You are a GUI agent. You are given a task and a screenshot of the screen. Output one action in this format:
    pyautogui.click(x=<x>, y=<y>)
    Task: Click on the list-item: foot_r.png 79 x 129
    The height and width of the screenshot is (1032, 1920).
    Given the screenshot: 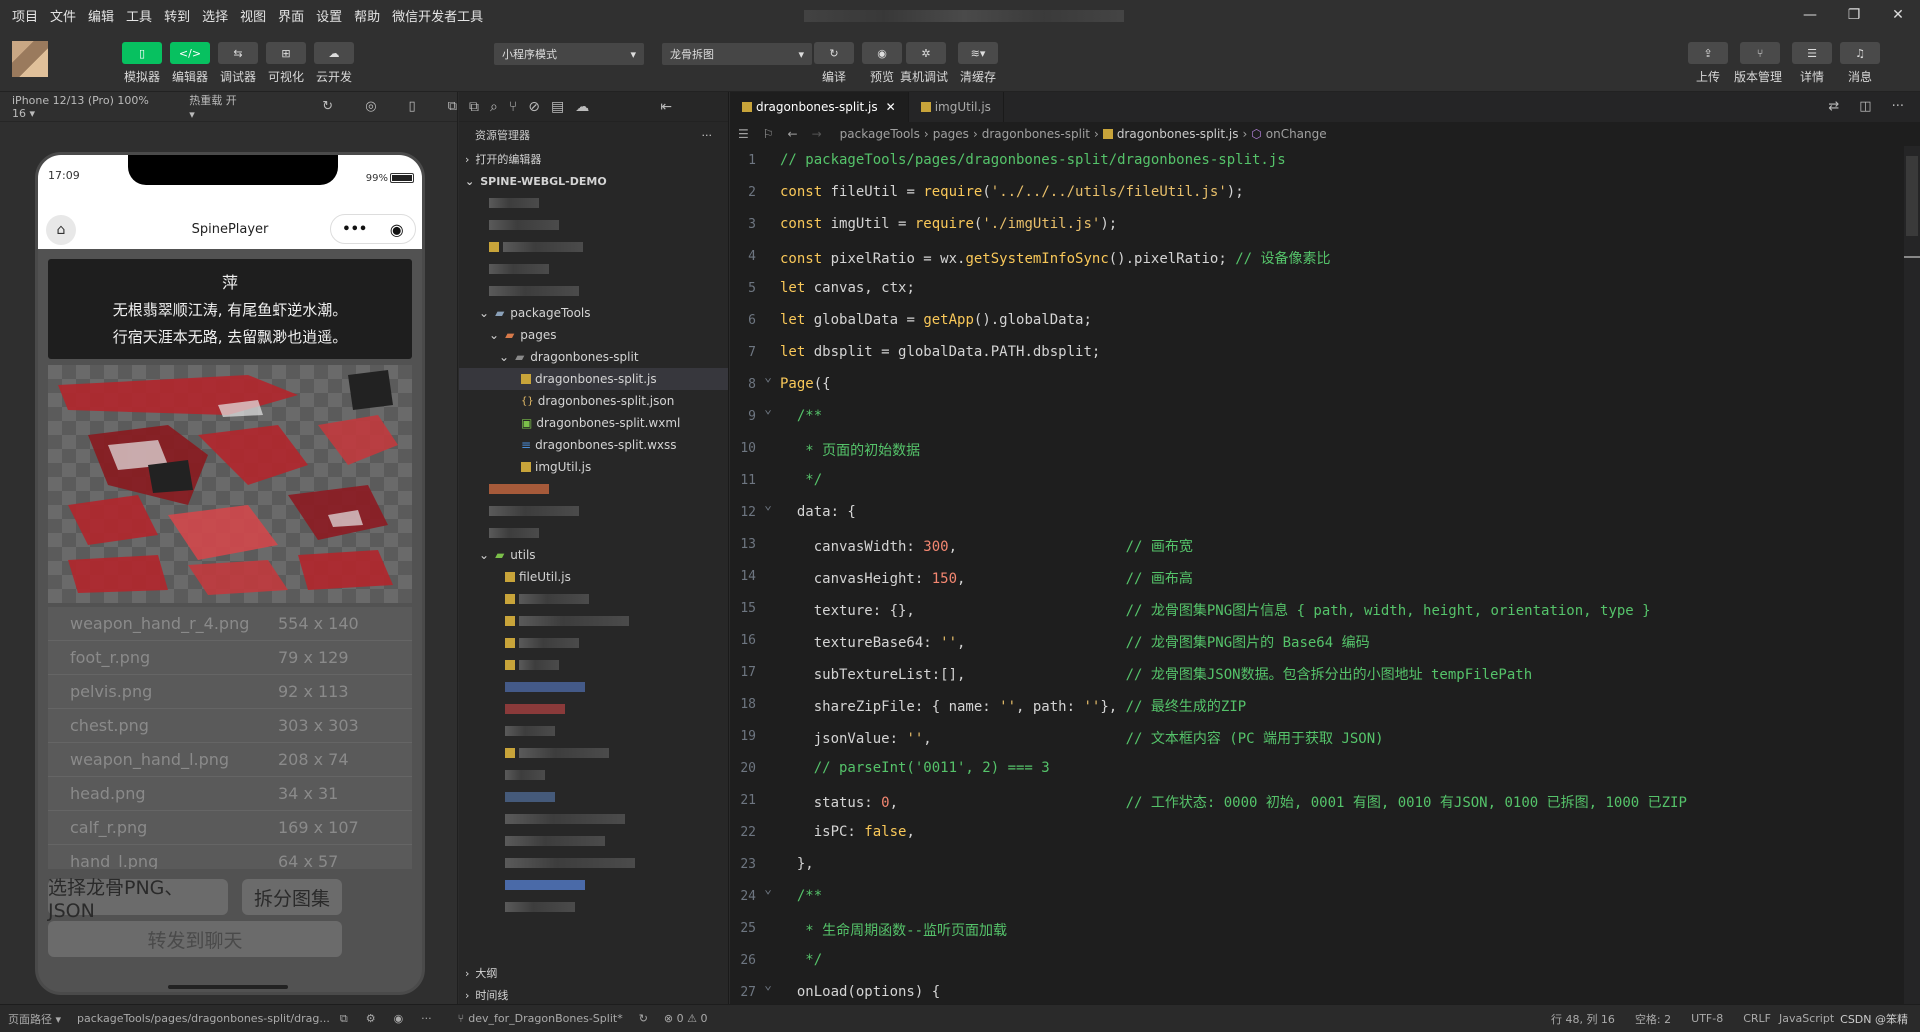 What is the action you would take?
    pyautogui.click(x=230, y=658)
    